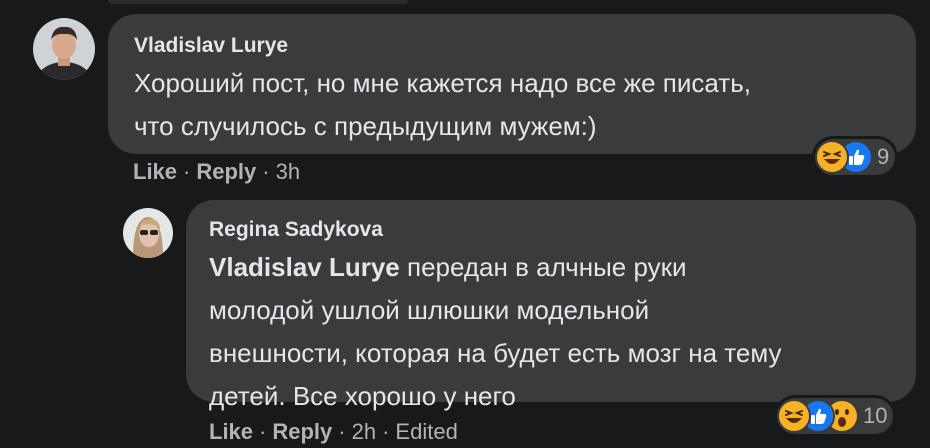 This screenshot has width=930, height=448. Describe the element at coordinates (148, 233) in the screenshot. I see `avatar-regina-sadykova` at that location.